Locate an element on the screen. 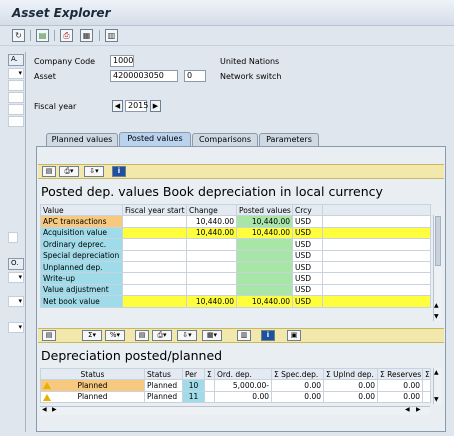 This screenshot has width=454, height=436. company-name: United Nations is located at coordinates (250, 61).